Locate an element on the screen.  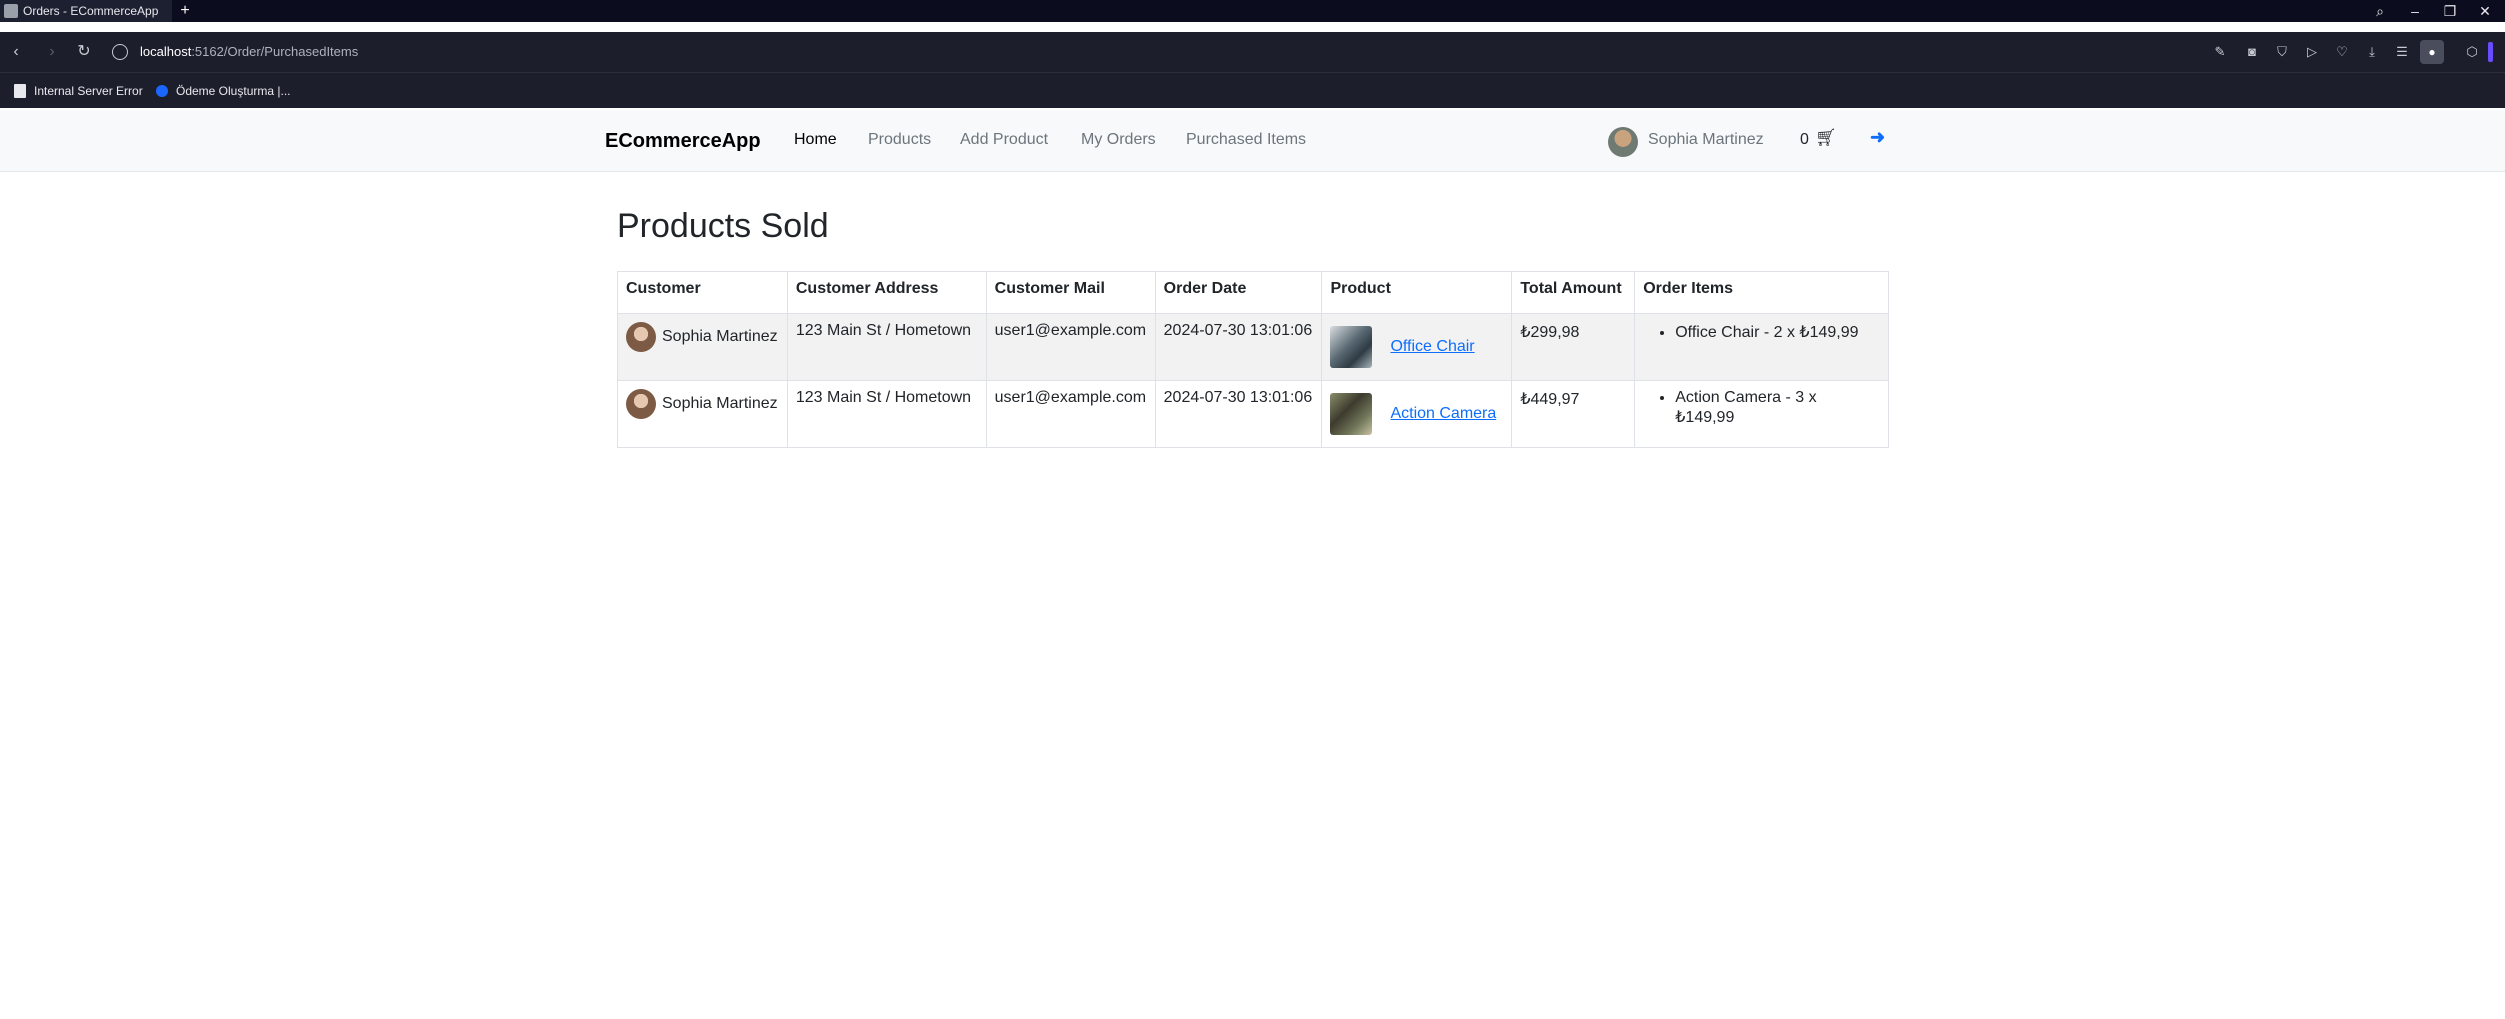
logout-icon: ➜ is located at coordinates (1877, 137).